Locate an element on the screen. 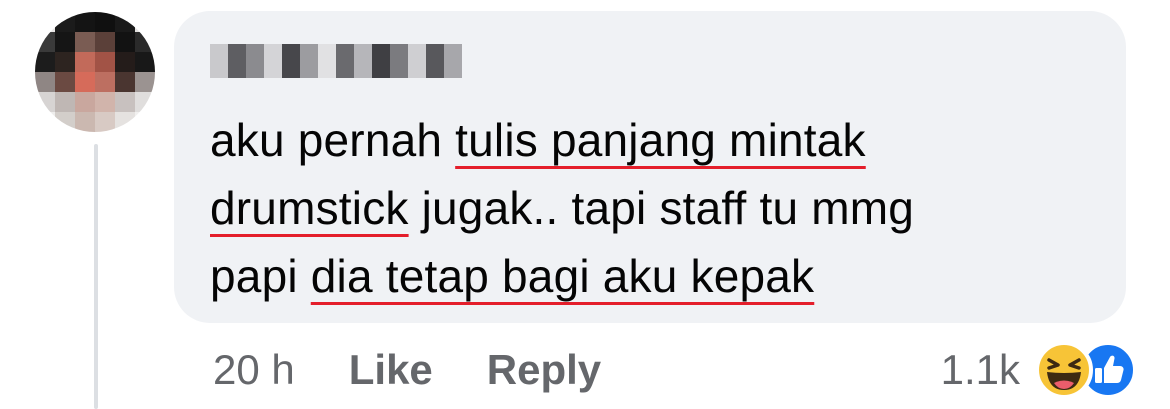 The image size is (1170, 409). reaction-count: 1.1k is located at coordinates (980, 369).